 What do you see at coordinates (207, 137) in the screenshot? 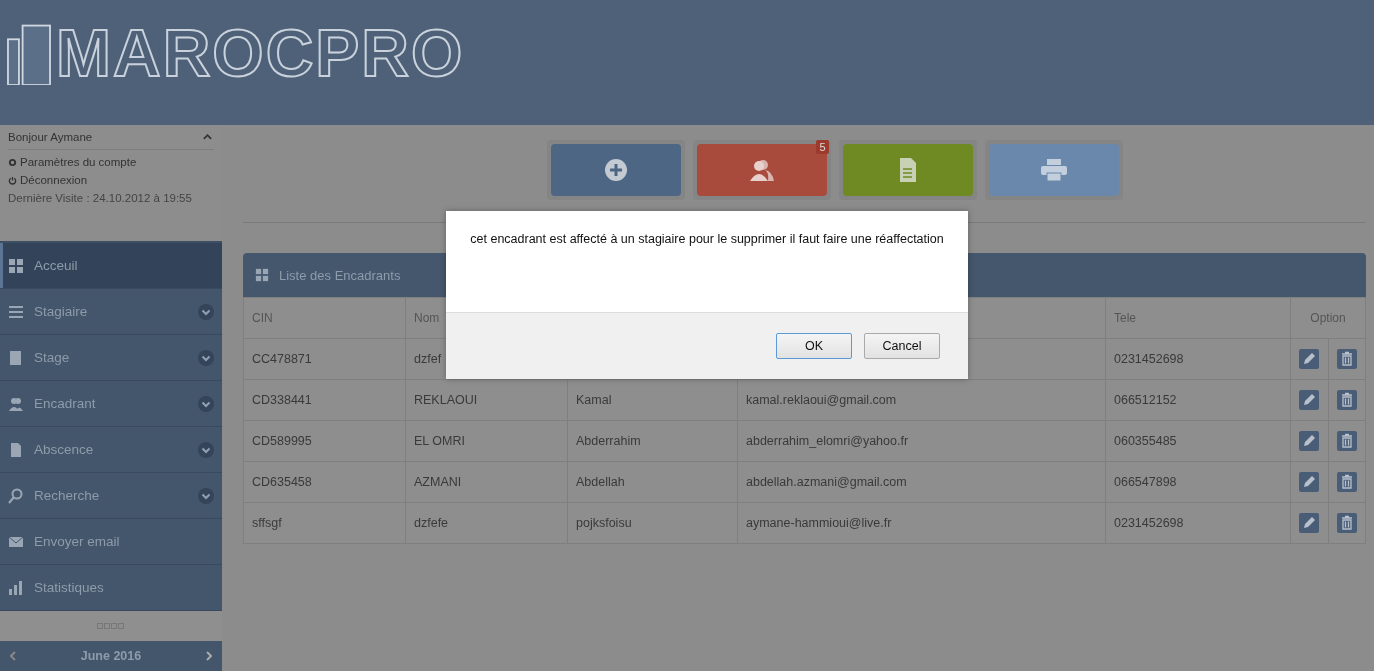
I see `collapse-caret-icon` at bounding box center [207, 137].